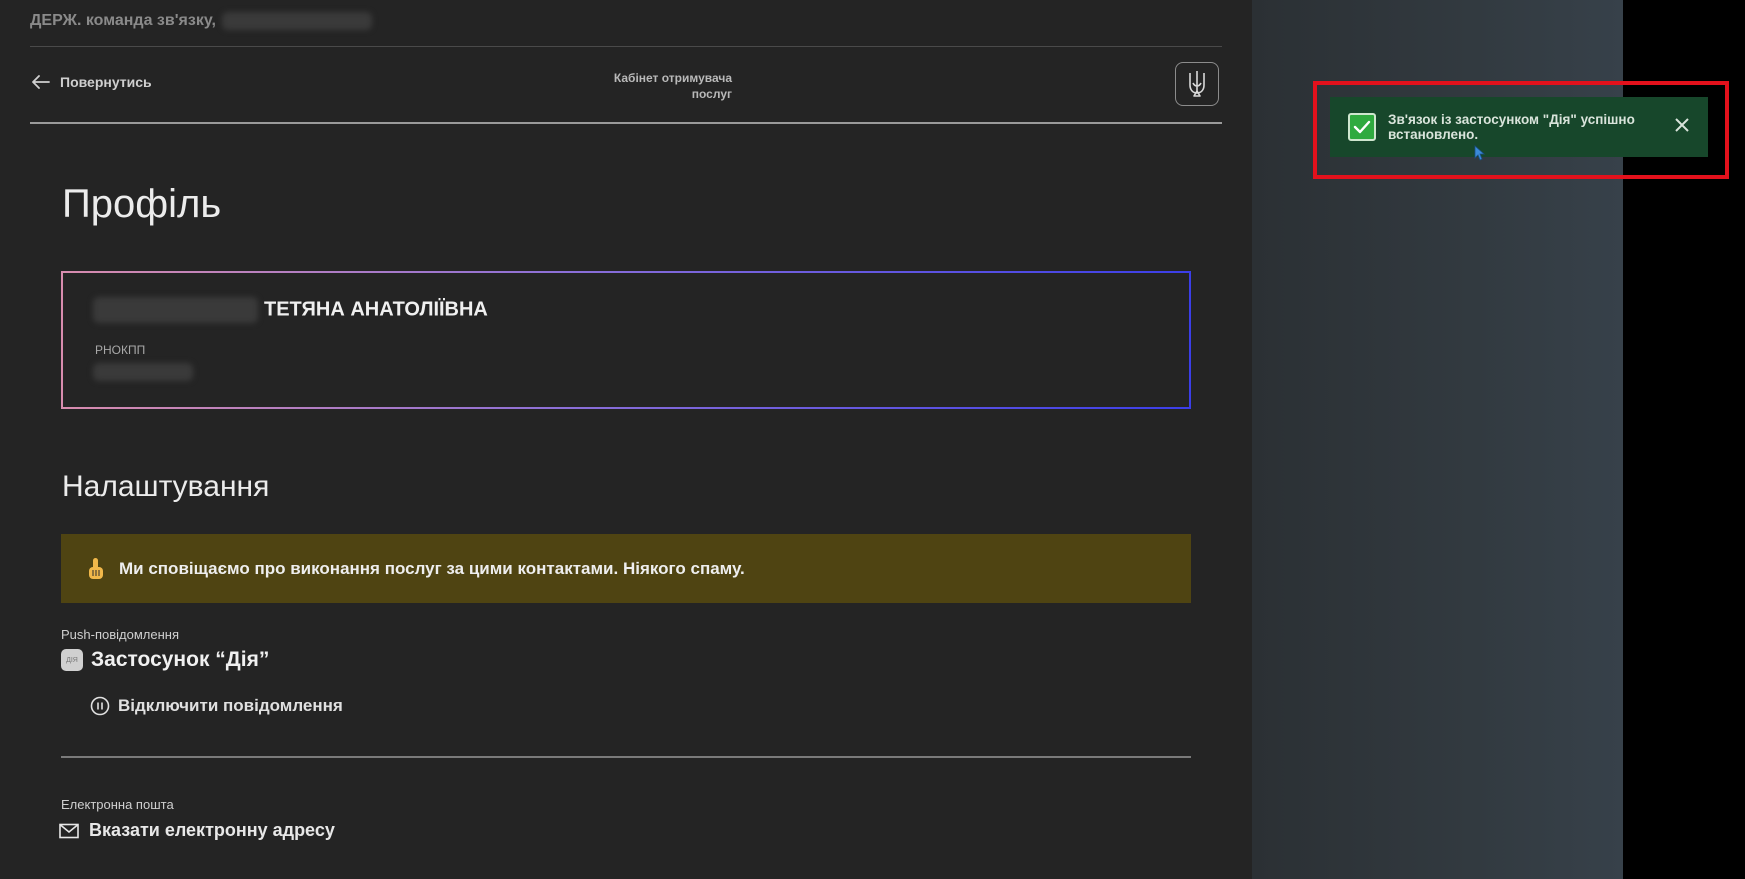 The image size is (1745, 879). I want to click on add-email-button: Вказати електронну адресу, so click(197, 830).